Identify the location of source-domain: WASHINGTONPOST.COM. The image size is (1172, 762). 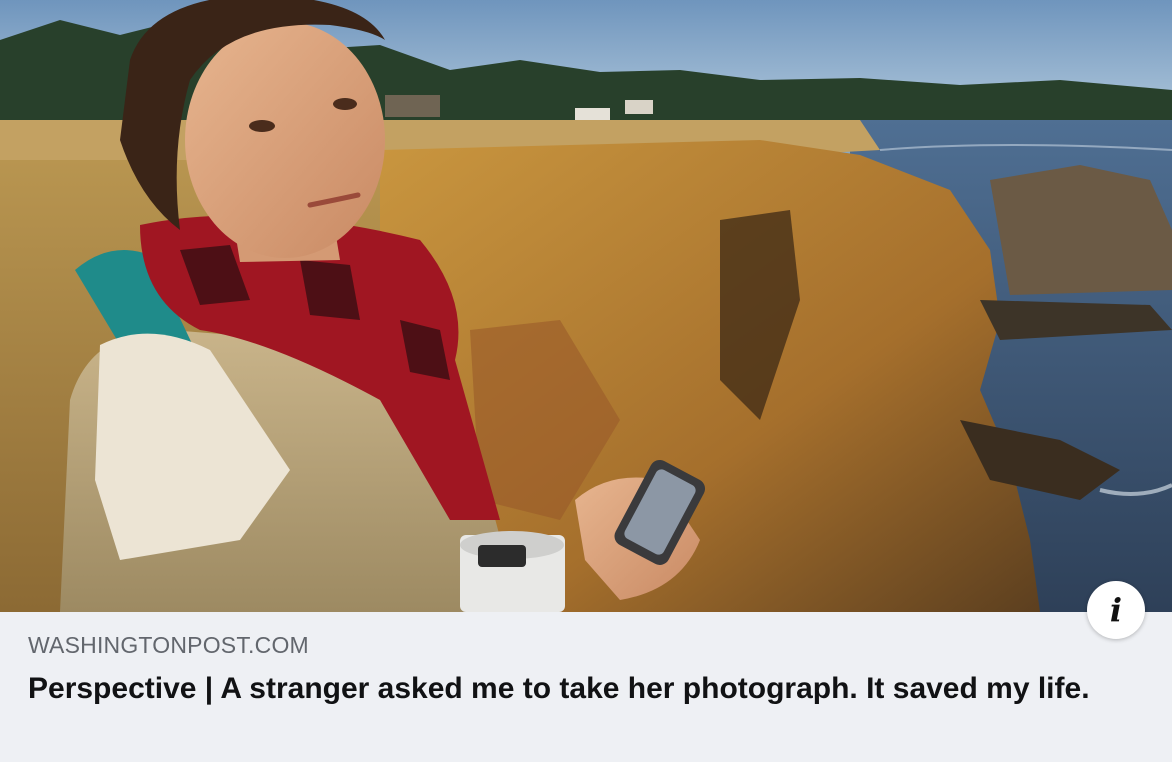
(168, 645).